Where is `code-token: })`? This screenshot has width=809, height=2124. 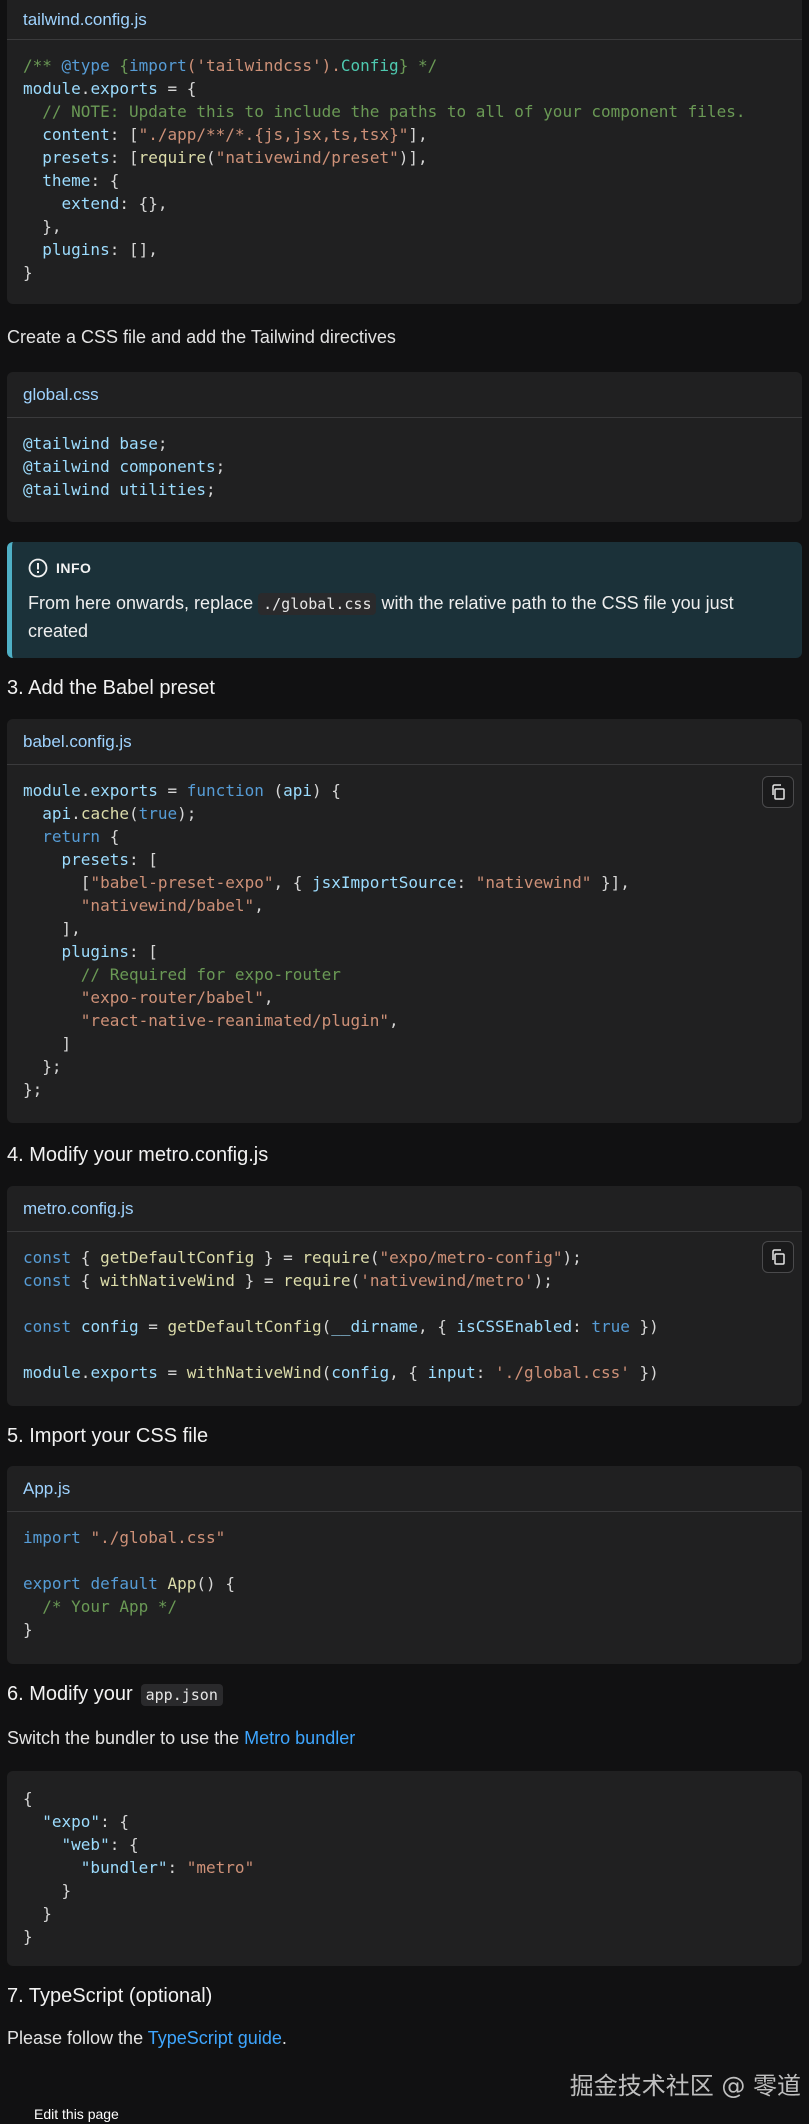 code-token: }) is located at coordinates (644, 1372).